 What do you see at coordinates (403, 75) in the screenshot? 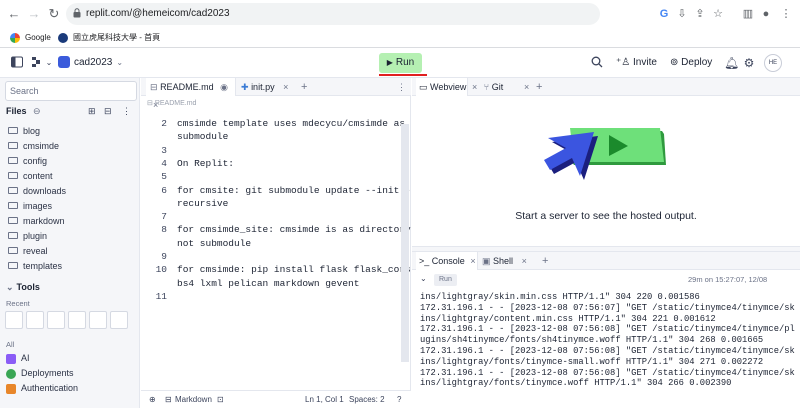
I see `run-underline` at bounding box center [403, 75].